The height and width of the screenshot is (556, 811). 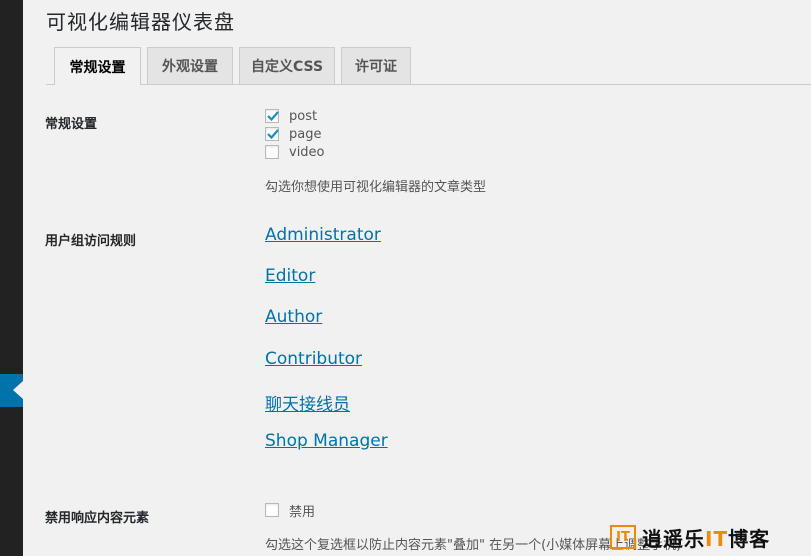 What do you see at coordinates (71, 124) in the screenshot?
I see `general-settings-label: 常规设置` at bounding box center [71, 124].